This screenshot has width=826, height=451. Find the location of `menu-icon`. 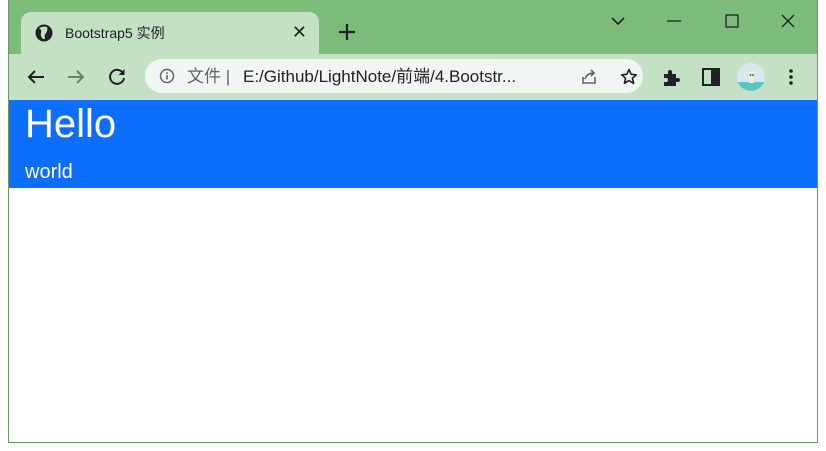

menu-icon is located at coordinates (791, 77).